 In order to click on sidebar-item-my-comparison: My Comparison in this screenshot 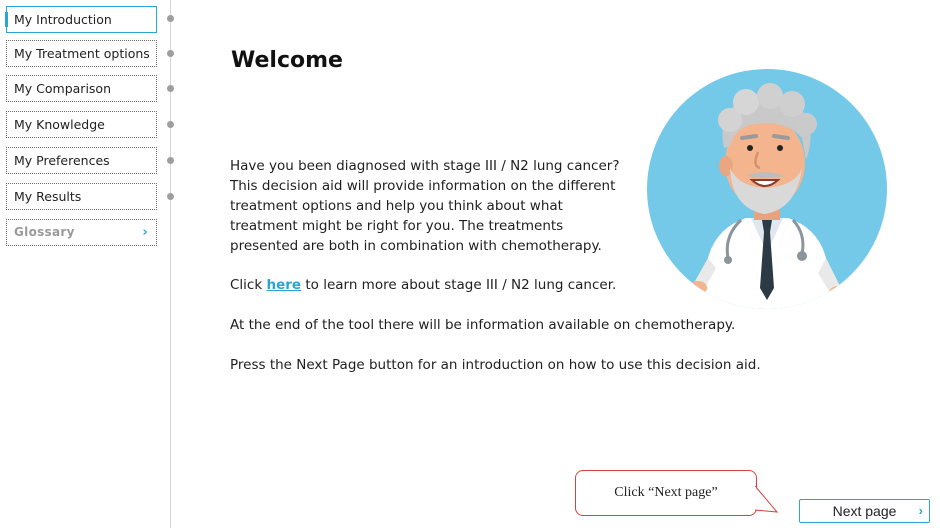, I will do `click(81, 88)`.